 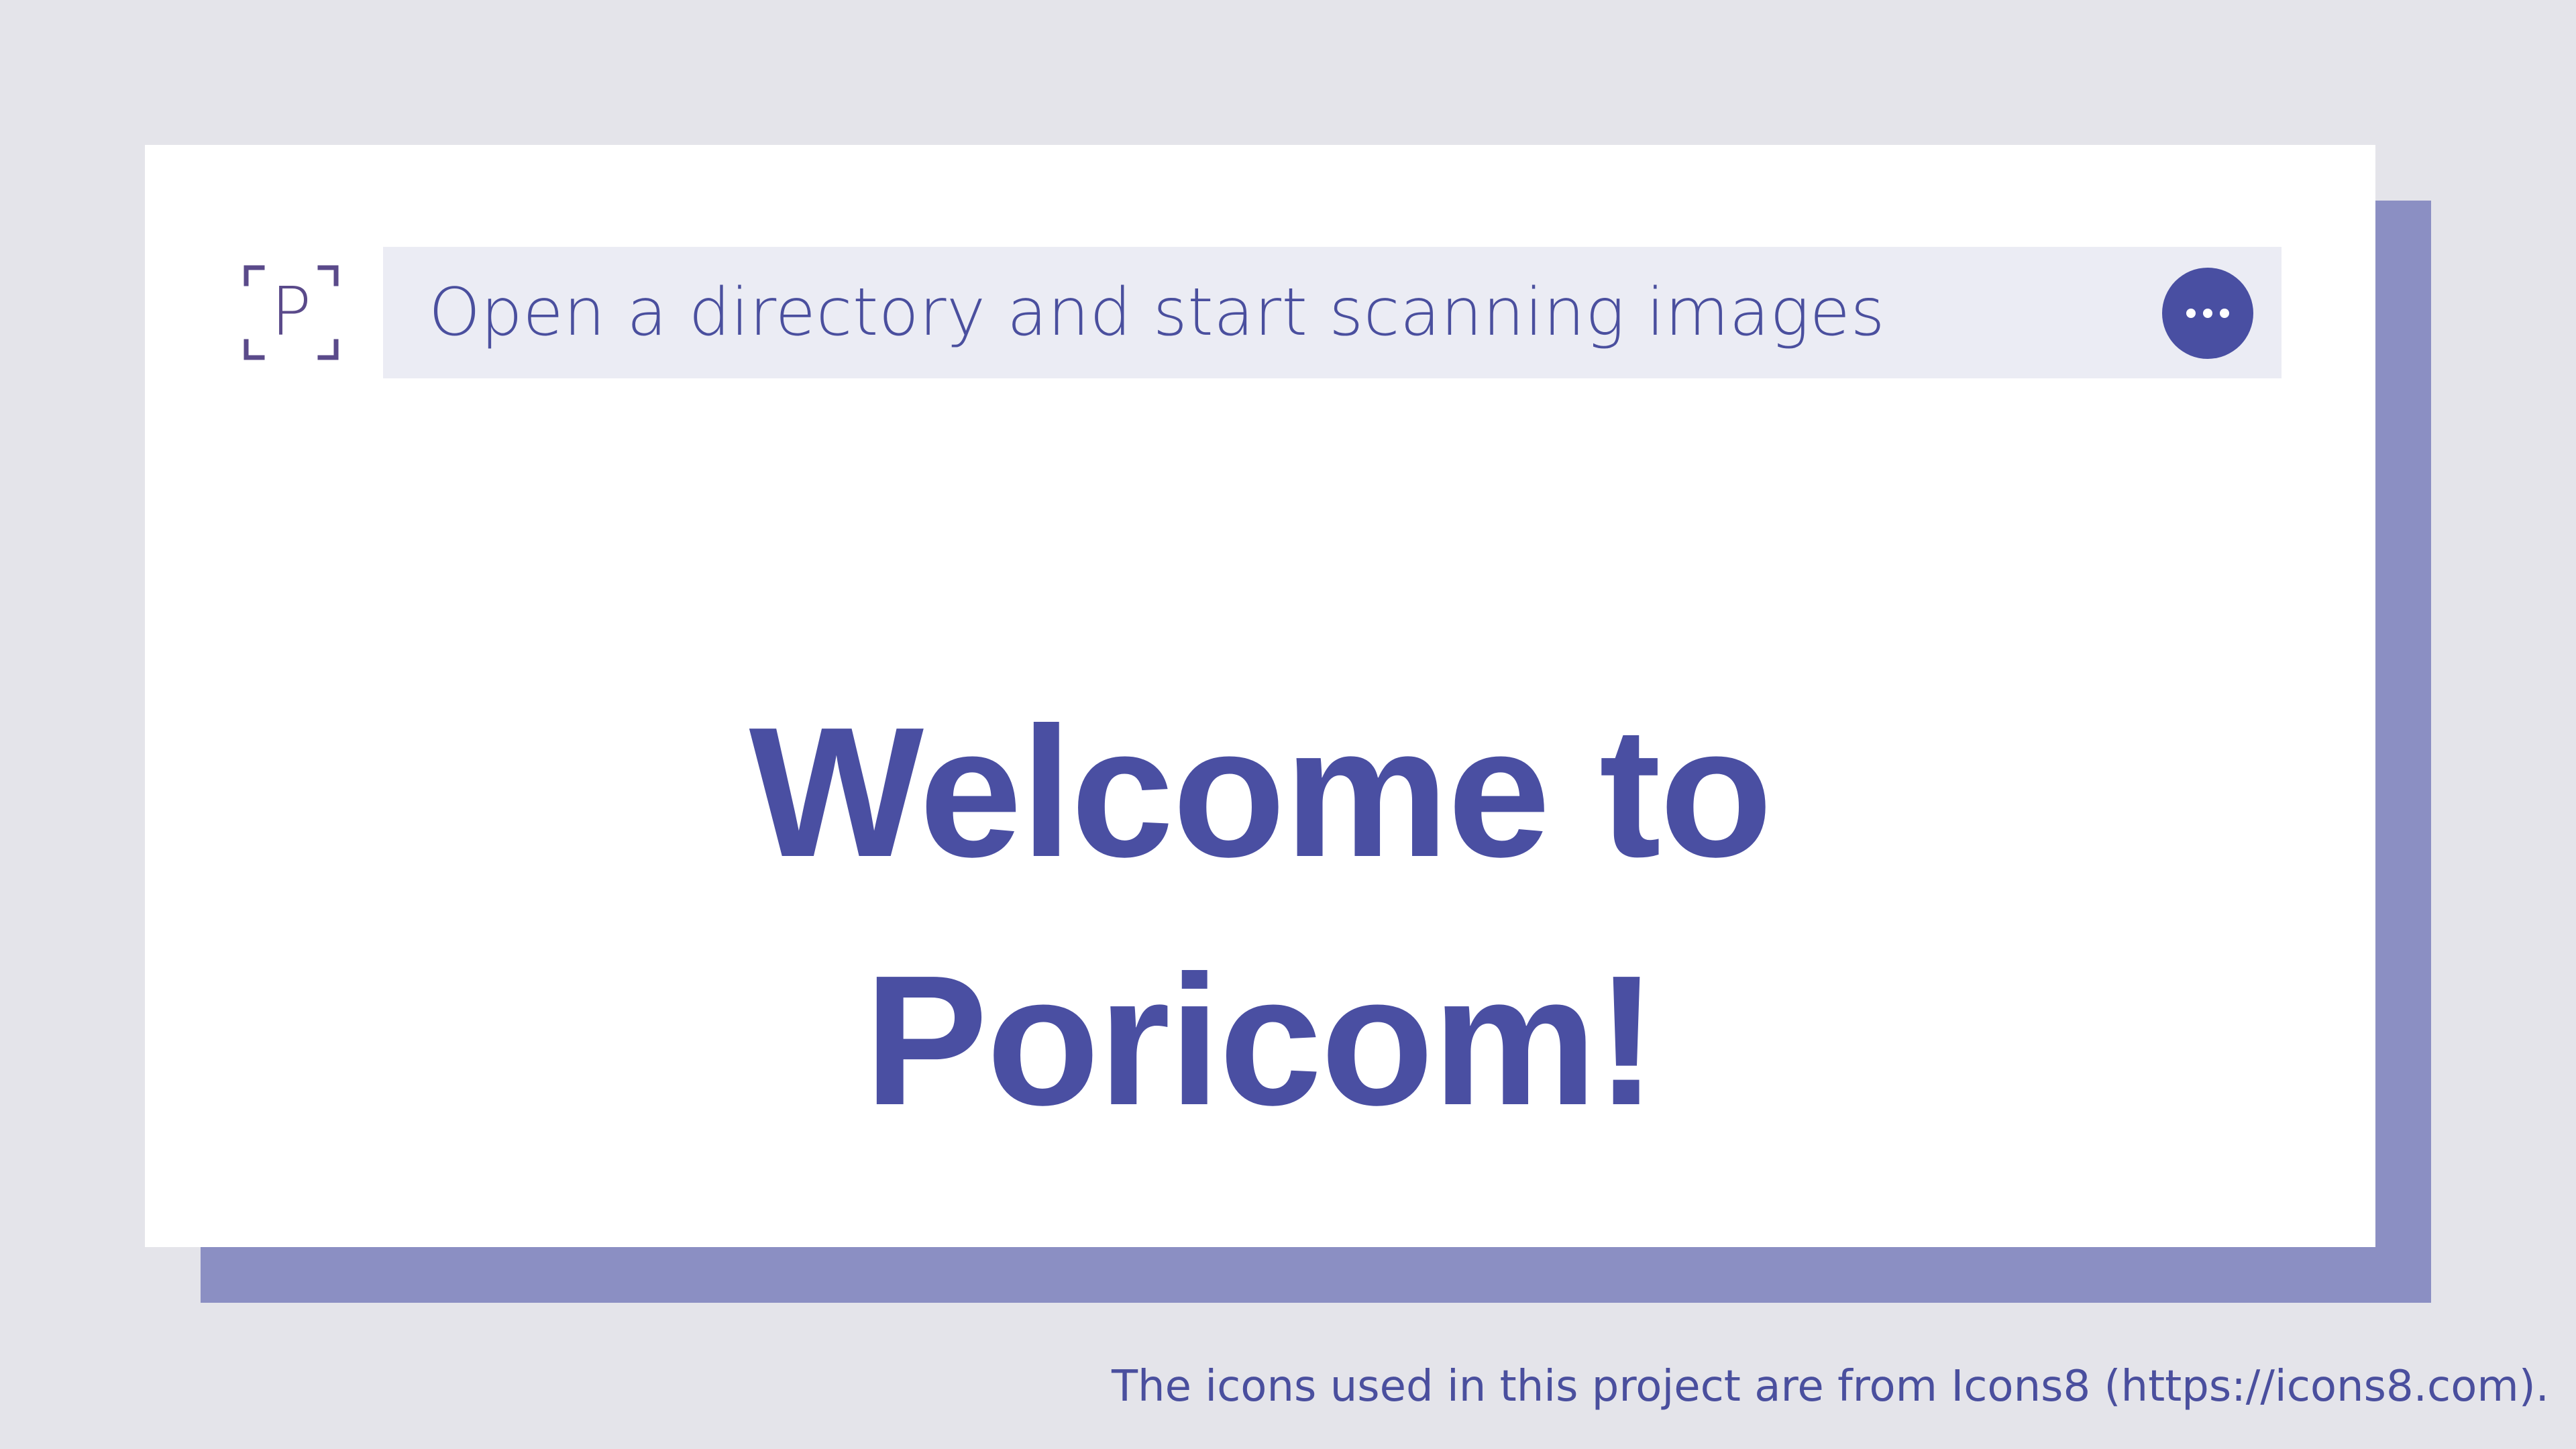 I want to click on welcome-heading-line1: Welcome to, so click(x=1261, y=792).